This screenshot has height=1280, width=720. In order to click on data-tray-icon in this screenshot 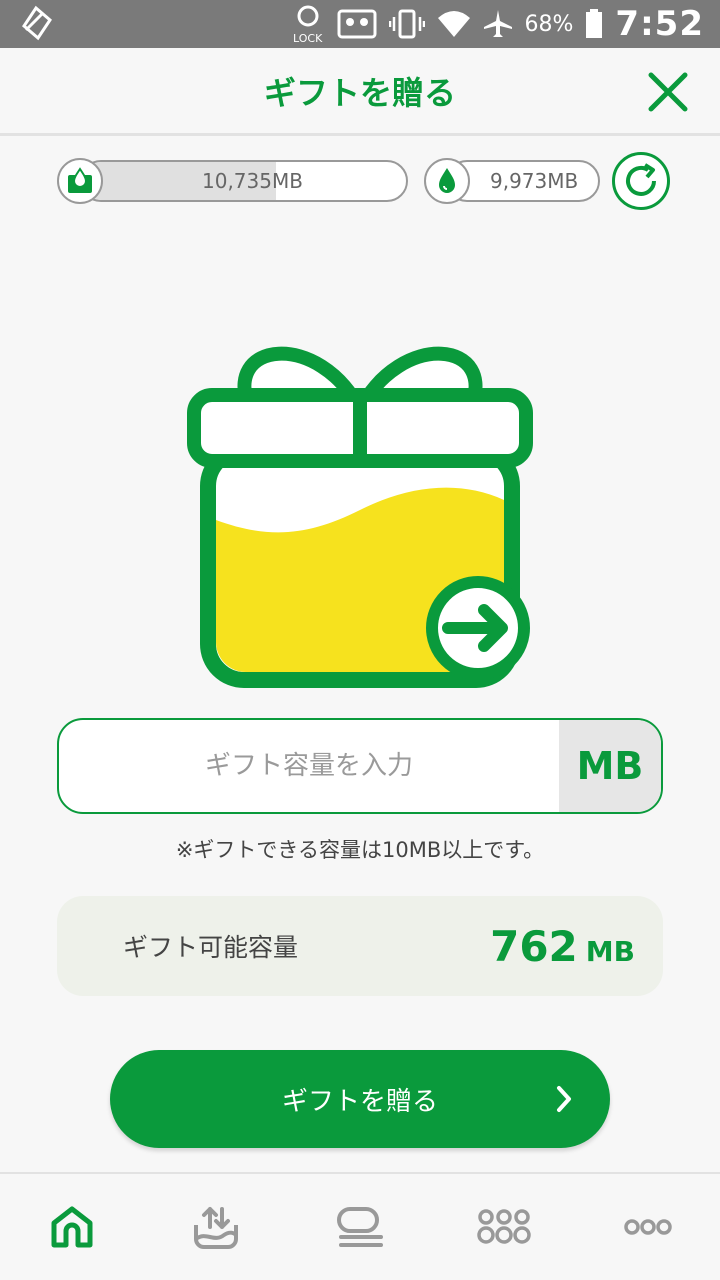, I will do `click(216, 1228)`.